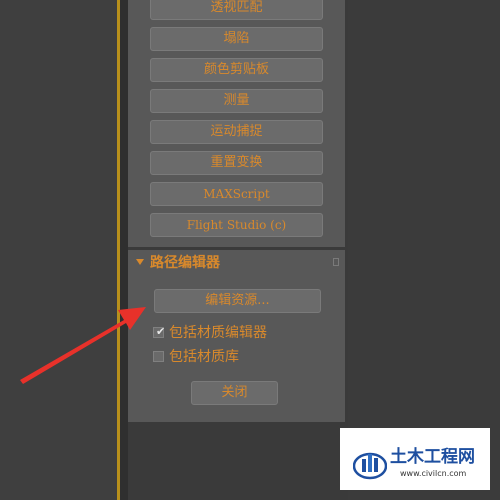 The image size is (500, 500). Describe the element at coordinates (432, 457) in the screenshot. I see `watermark-title: 土木工程网` at that location.